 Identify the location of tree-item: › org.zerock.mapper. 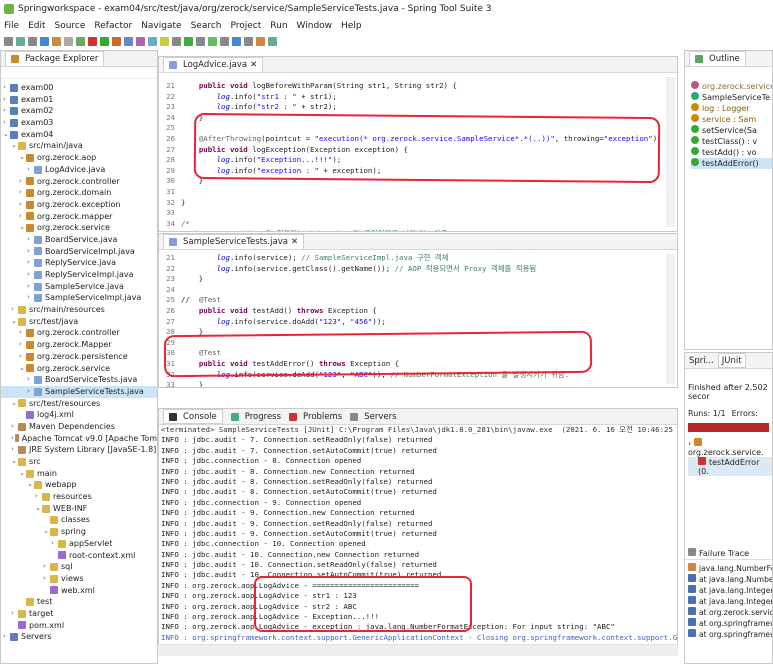
(79, 217).